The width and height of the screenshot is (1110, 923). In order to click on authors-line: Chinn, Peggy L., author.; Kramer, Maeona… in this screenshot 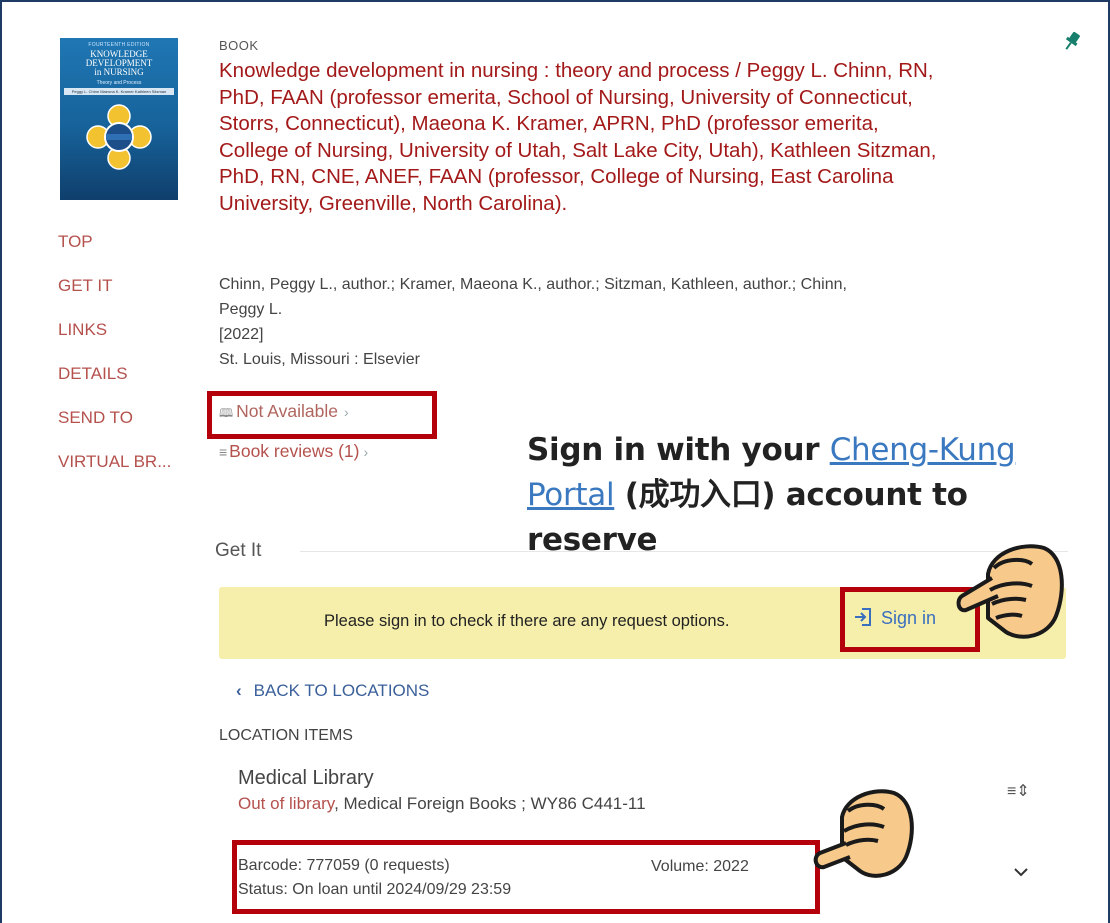, I will do `click(533, 284)`.